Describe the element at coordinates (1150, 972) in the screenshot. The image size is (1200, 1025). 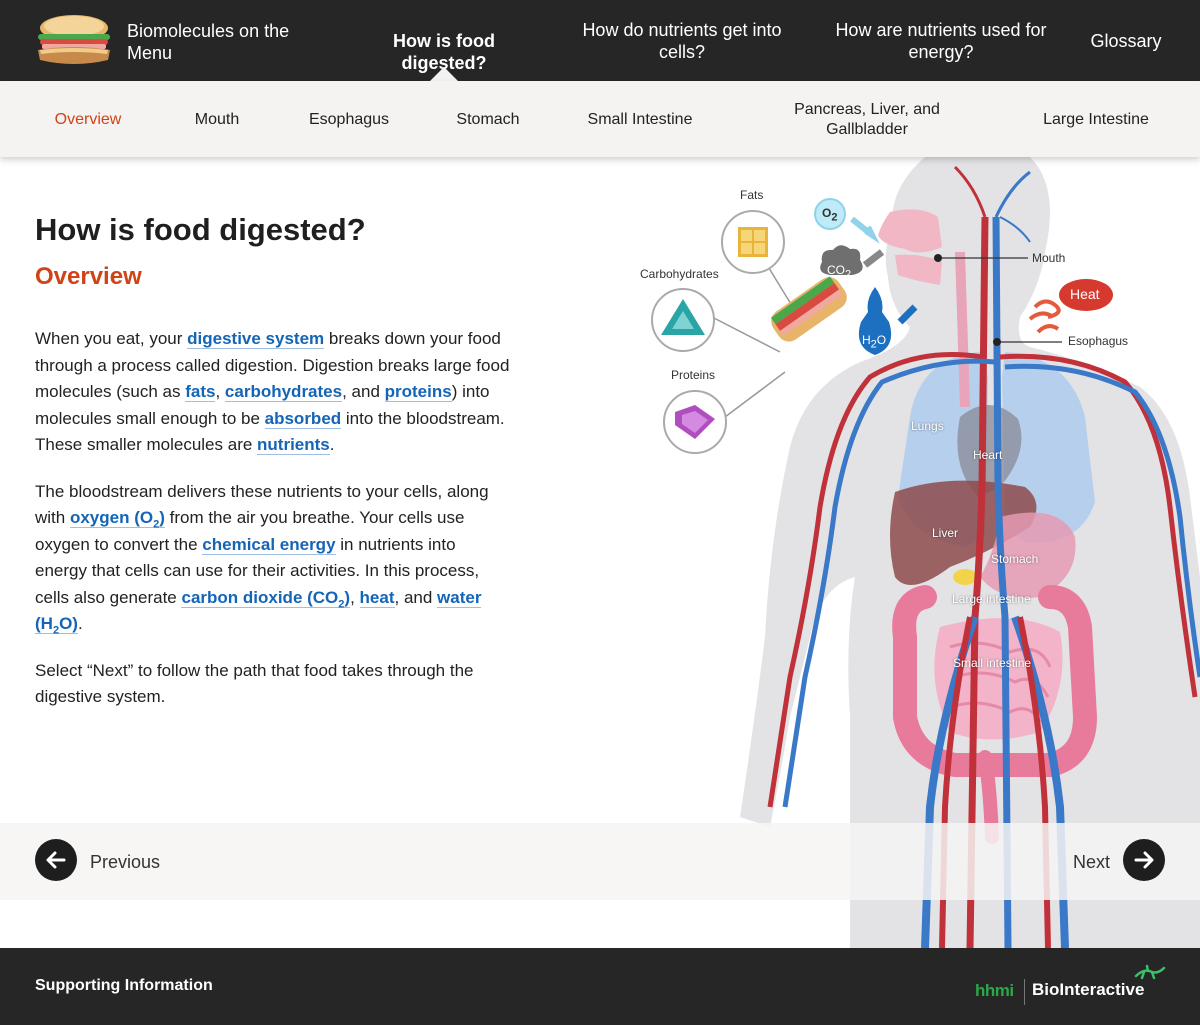
I see `lizard-logo-icon` at that location.